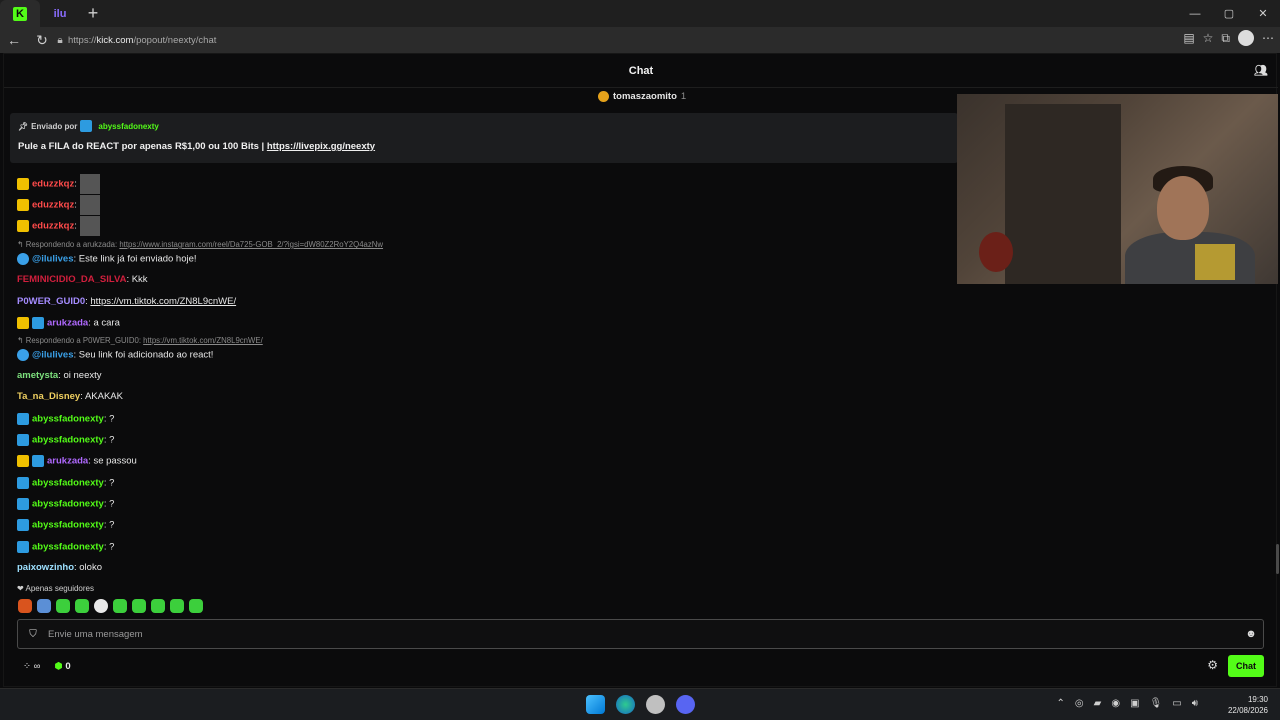  I want to click on favorite-star-icon: ☆, so click(1208, 38).